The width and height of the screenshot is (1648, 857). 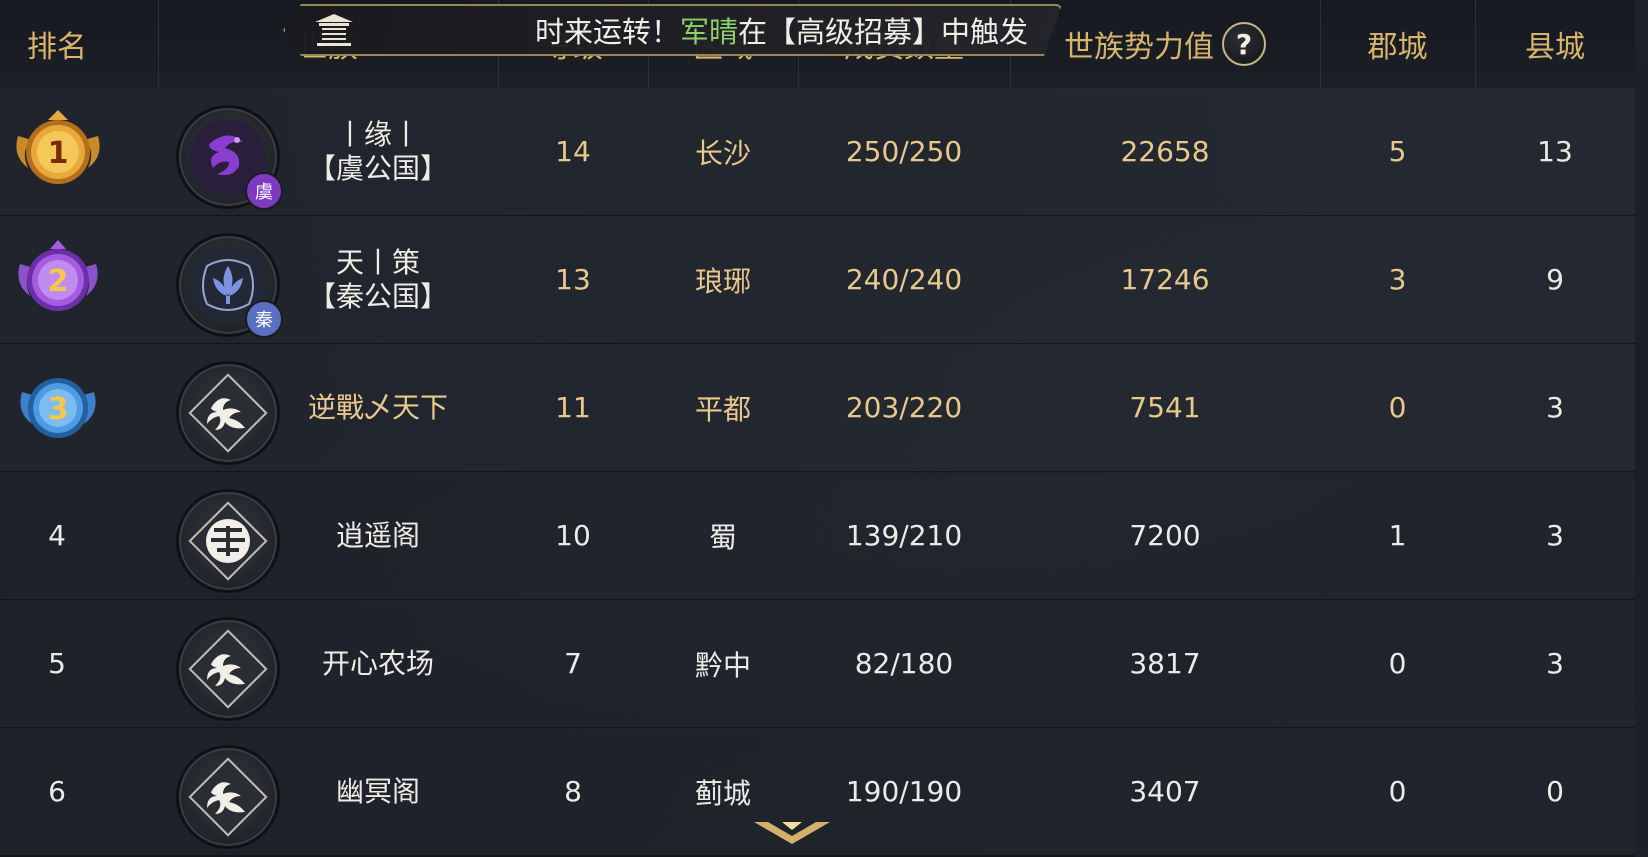 I want to click on announcement-player-name: 军晴, so click(x=709, y=30).